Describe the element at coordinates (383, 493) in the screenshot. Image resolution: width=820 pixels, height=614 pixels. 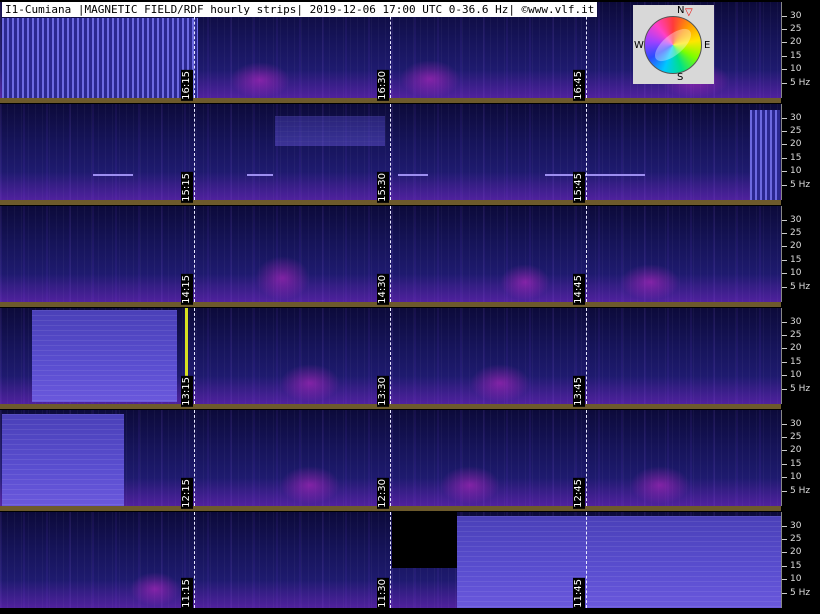
I see `time-label: 12:30` at that location.